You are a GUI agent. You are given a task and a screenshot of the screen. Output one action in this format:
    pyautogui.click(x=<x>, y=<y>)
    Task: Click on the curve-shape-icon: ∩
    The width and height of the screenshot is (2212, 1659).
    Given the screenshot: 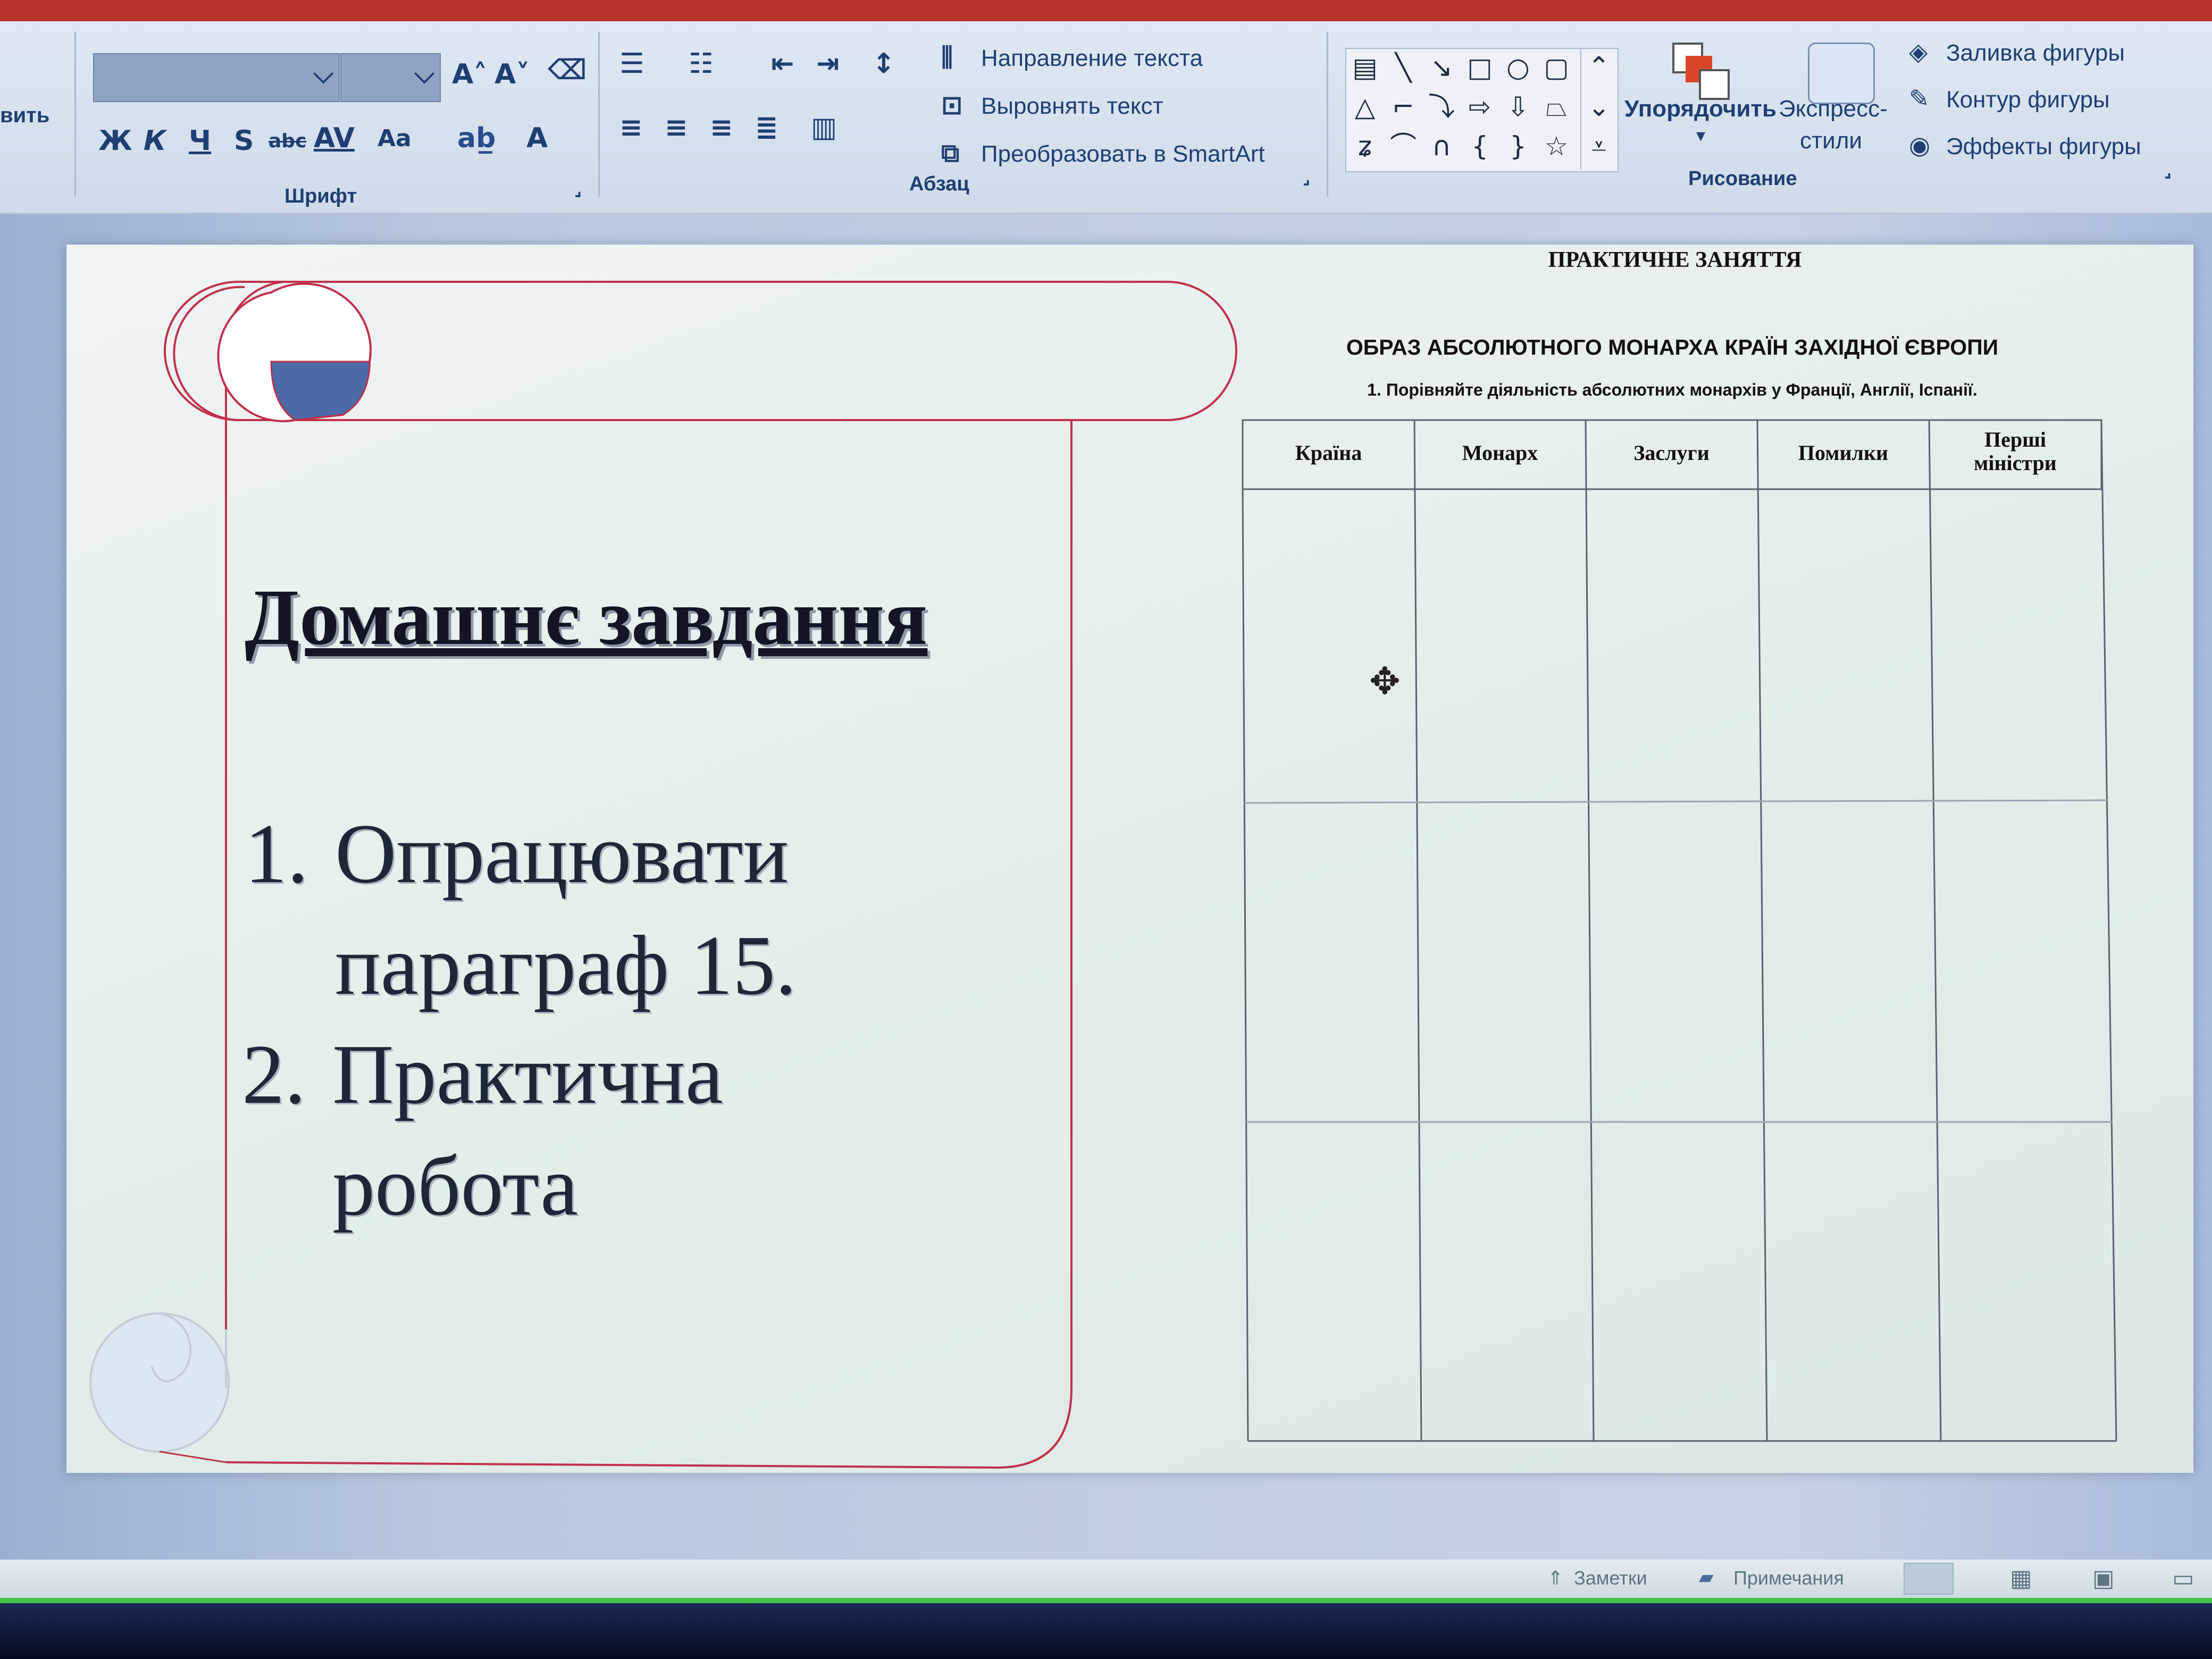 What is the action you would take?
    pyautogui.click(x=1441, y=146)
    